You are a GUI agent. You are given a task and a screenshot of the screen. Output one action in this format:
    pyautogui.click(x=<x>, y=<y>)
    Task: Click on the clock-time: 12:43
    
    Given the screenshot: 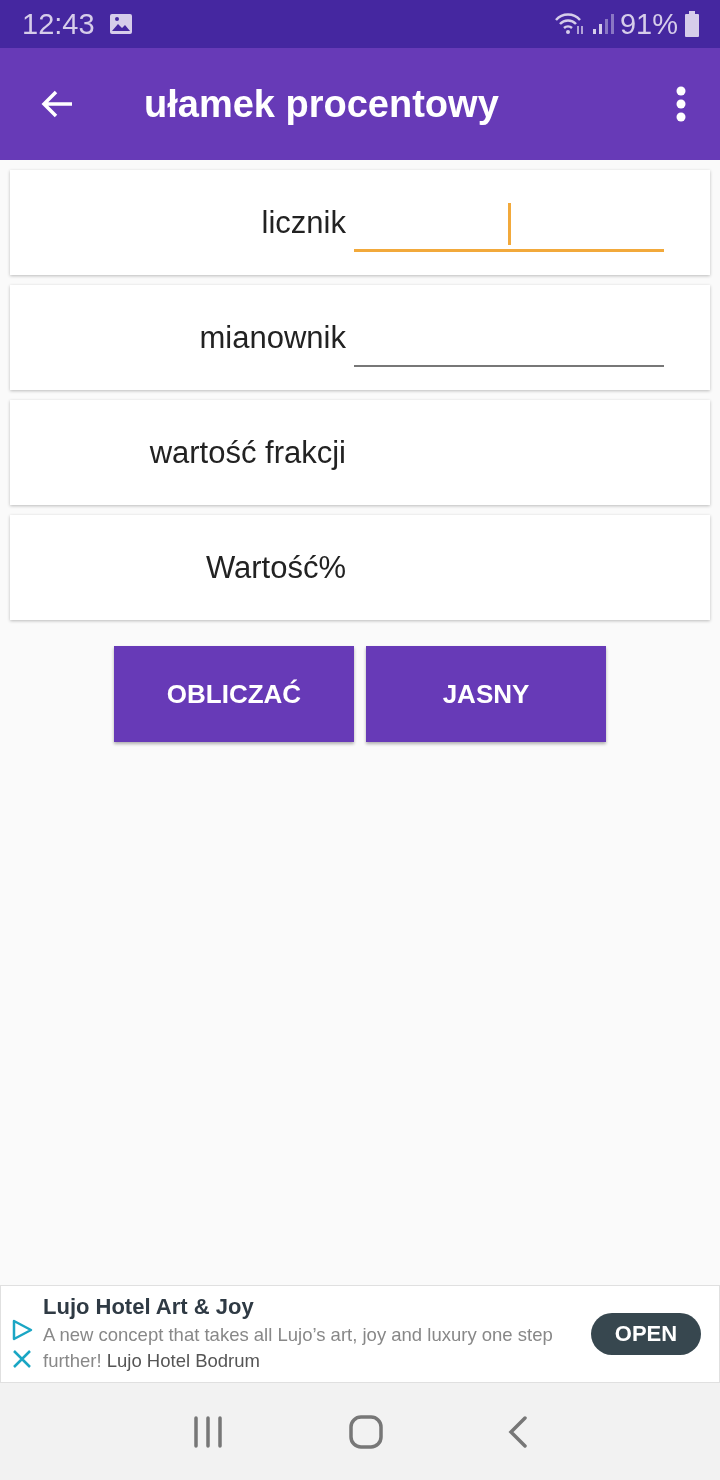 What is the action you would take?
    pyautogui.click(x=58, y=24)
    